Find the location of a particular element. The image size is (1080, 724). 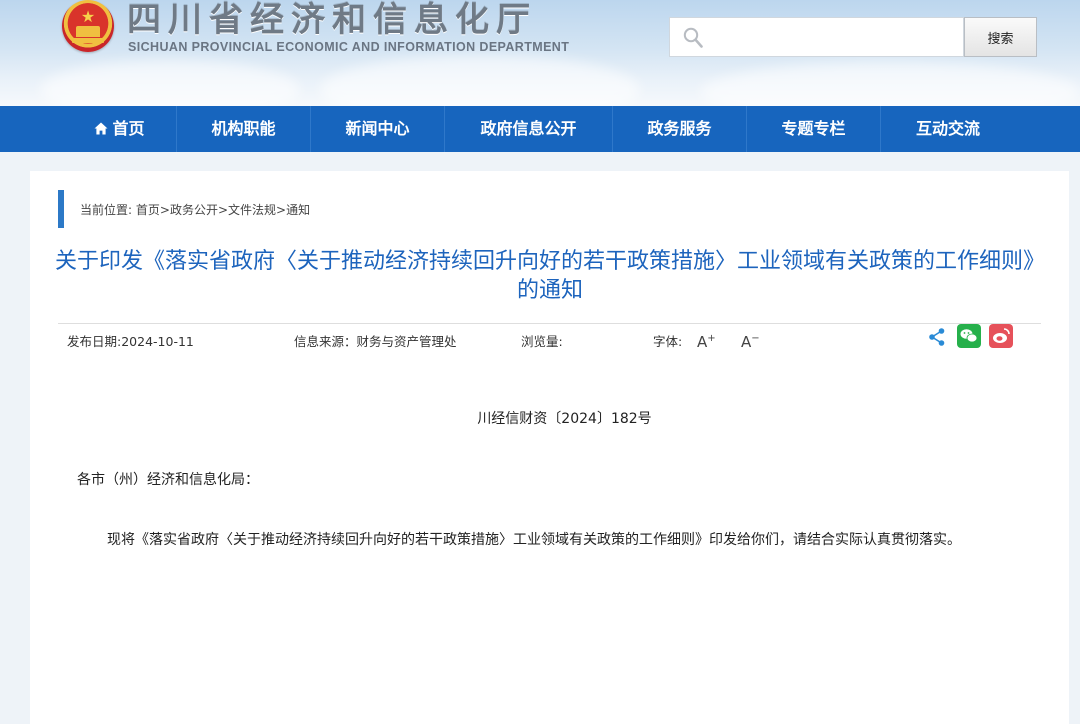

national-emblem-logo: ★ is located at coordinates (88, 26).